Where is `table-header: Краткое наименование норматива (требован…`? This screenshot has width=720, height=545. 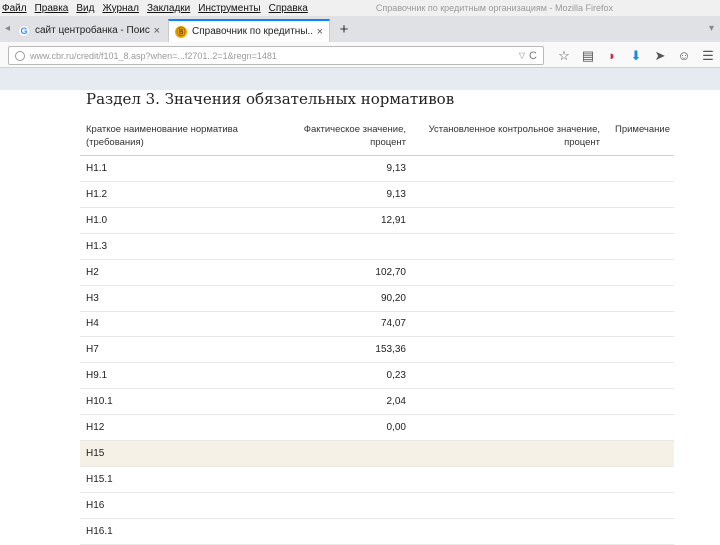
table-header: Краткое наименование норматива (требован… is located at coordinates (377, 139).